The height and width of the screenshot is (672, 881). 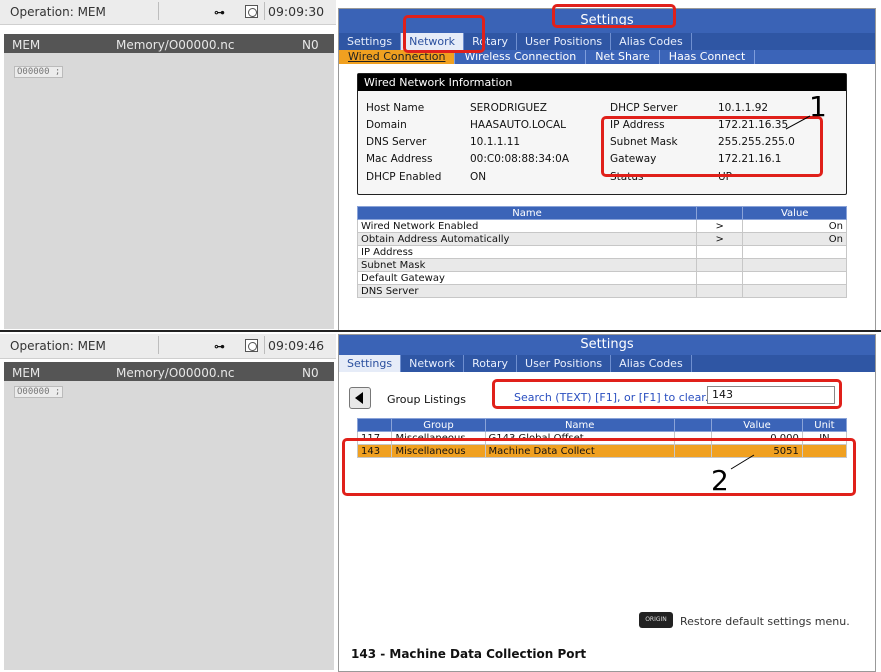 I want to click on info-title: Wired Network Information, so click(x=602, y=82).